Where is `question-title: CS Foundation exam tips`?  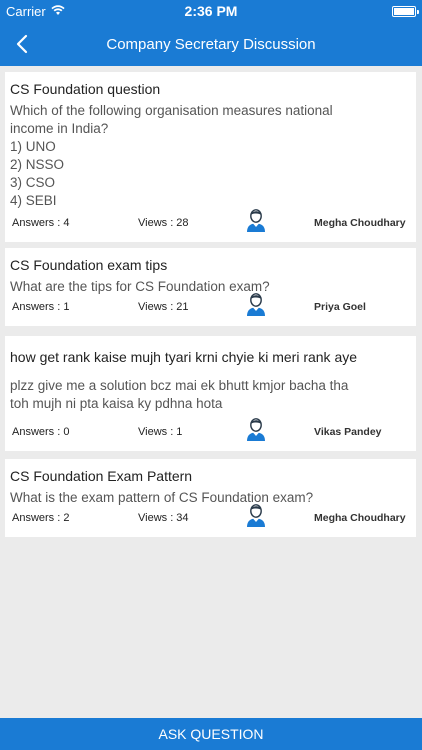 question-title: CS Foundation exam tips is located at coordinates (89, 265).